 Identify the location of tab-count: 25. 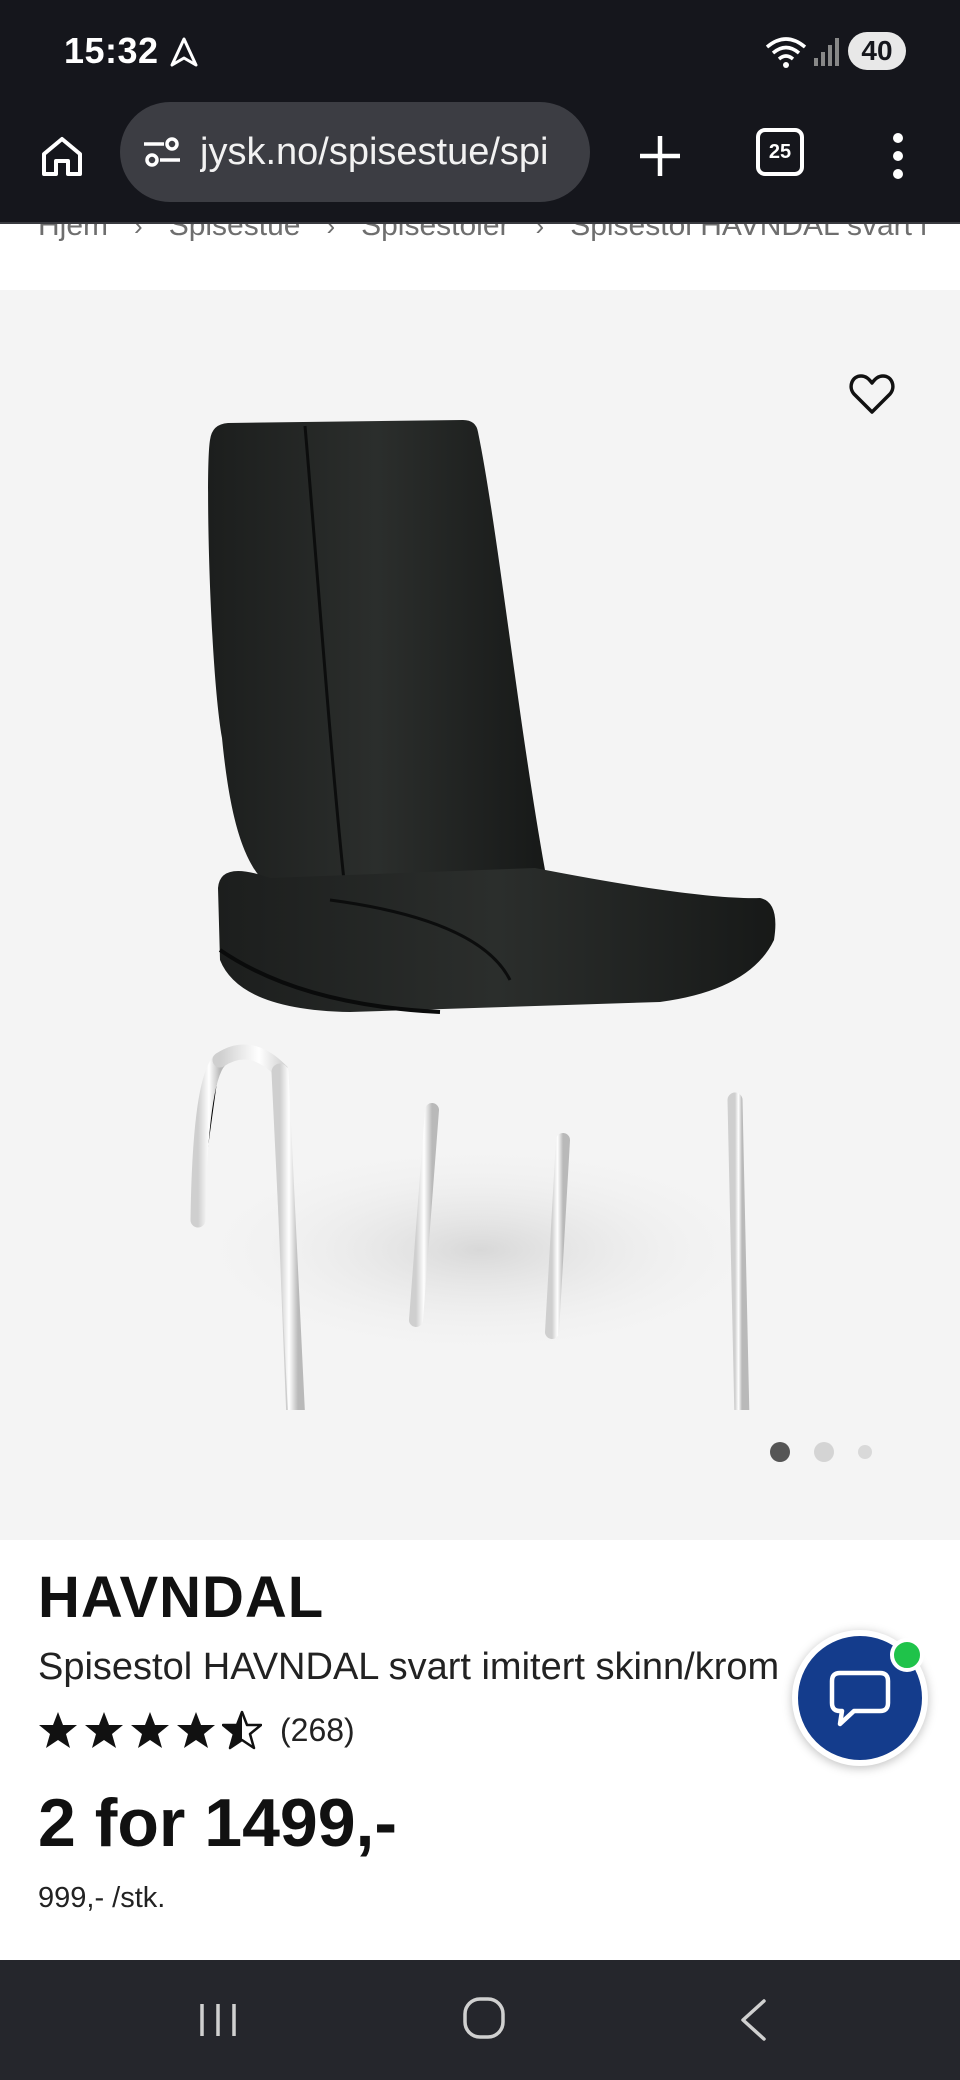
(780, 151).